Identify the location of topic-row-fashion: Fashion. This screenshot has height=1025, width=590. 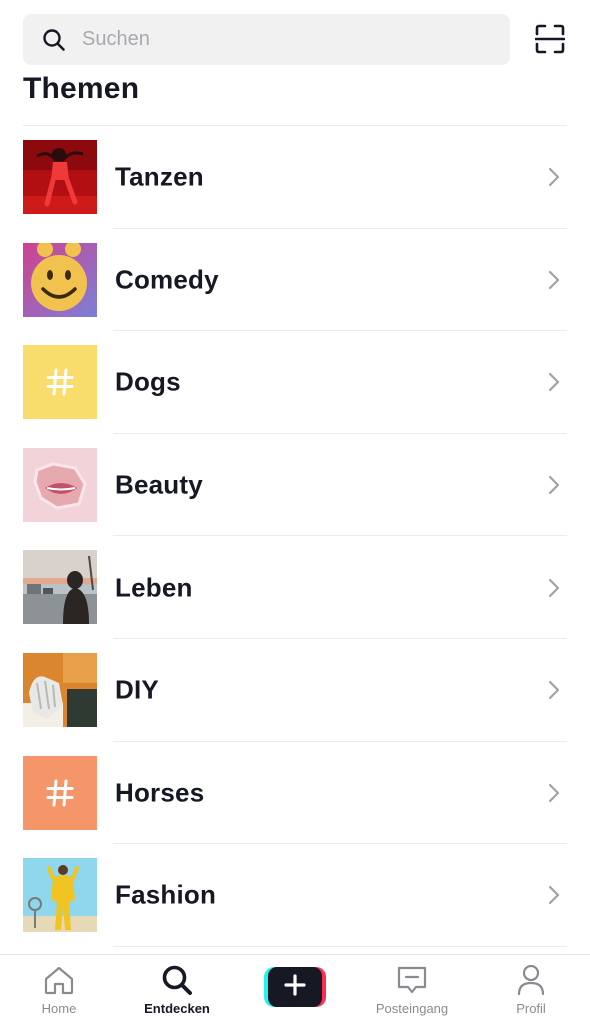
(295, 895).